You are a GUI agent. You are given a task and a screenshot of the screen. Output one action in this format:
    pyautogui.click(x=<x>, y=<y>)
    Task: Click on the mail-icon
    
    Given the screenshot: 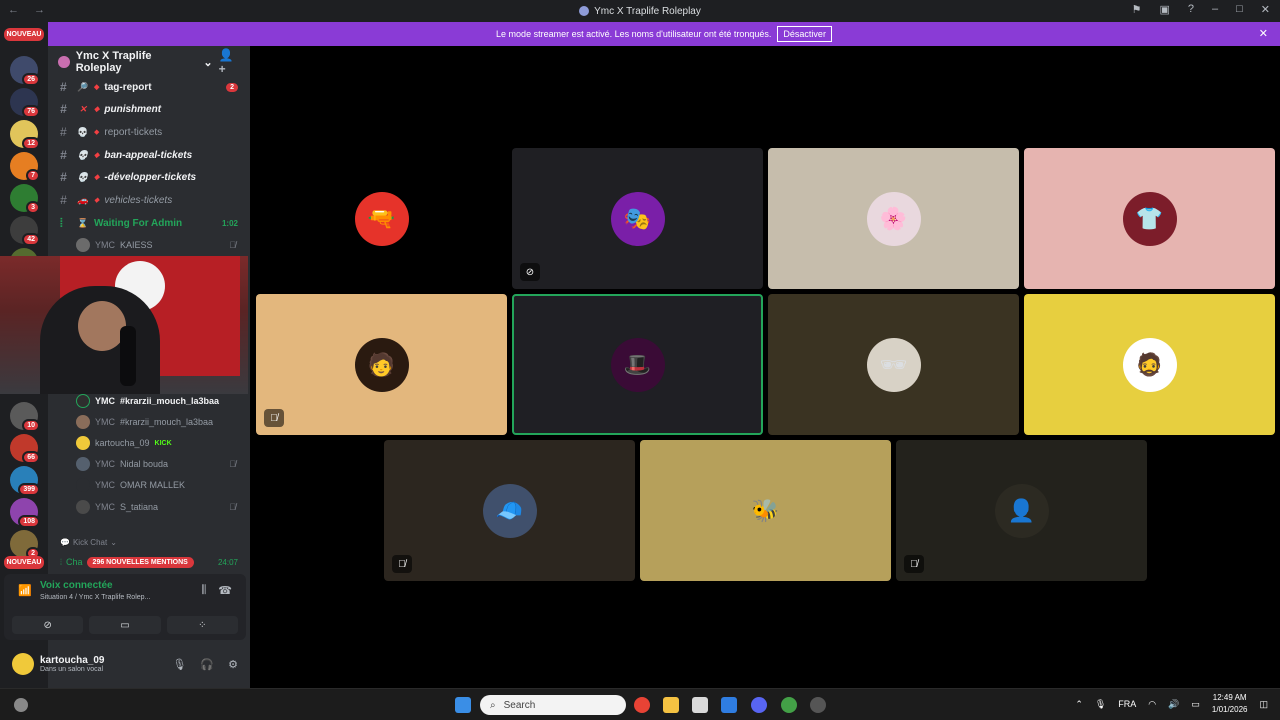 What is the action you would take?
    pyautogui.click(x=729, y=705)
    